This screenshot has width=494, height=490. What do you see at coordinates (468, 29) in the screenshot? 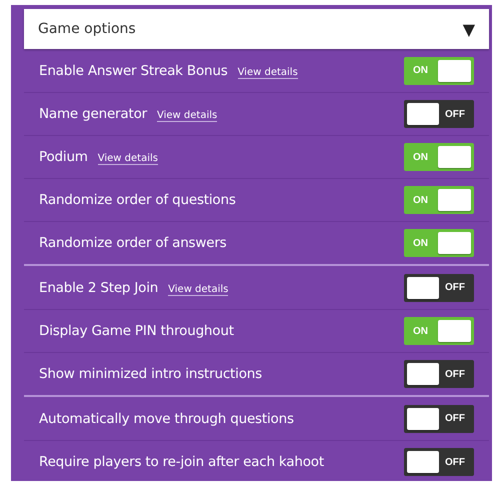
I see `caret-icon: ▼` at bounding box center [468, 29].